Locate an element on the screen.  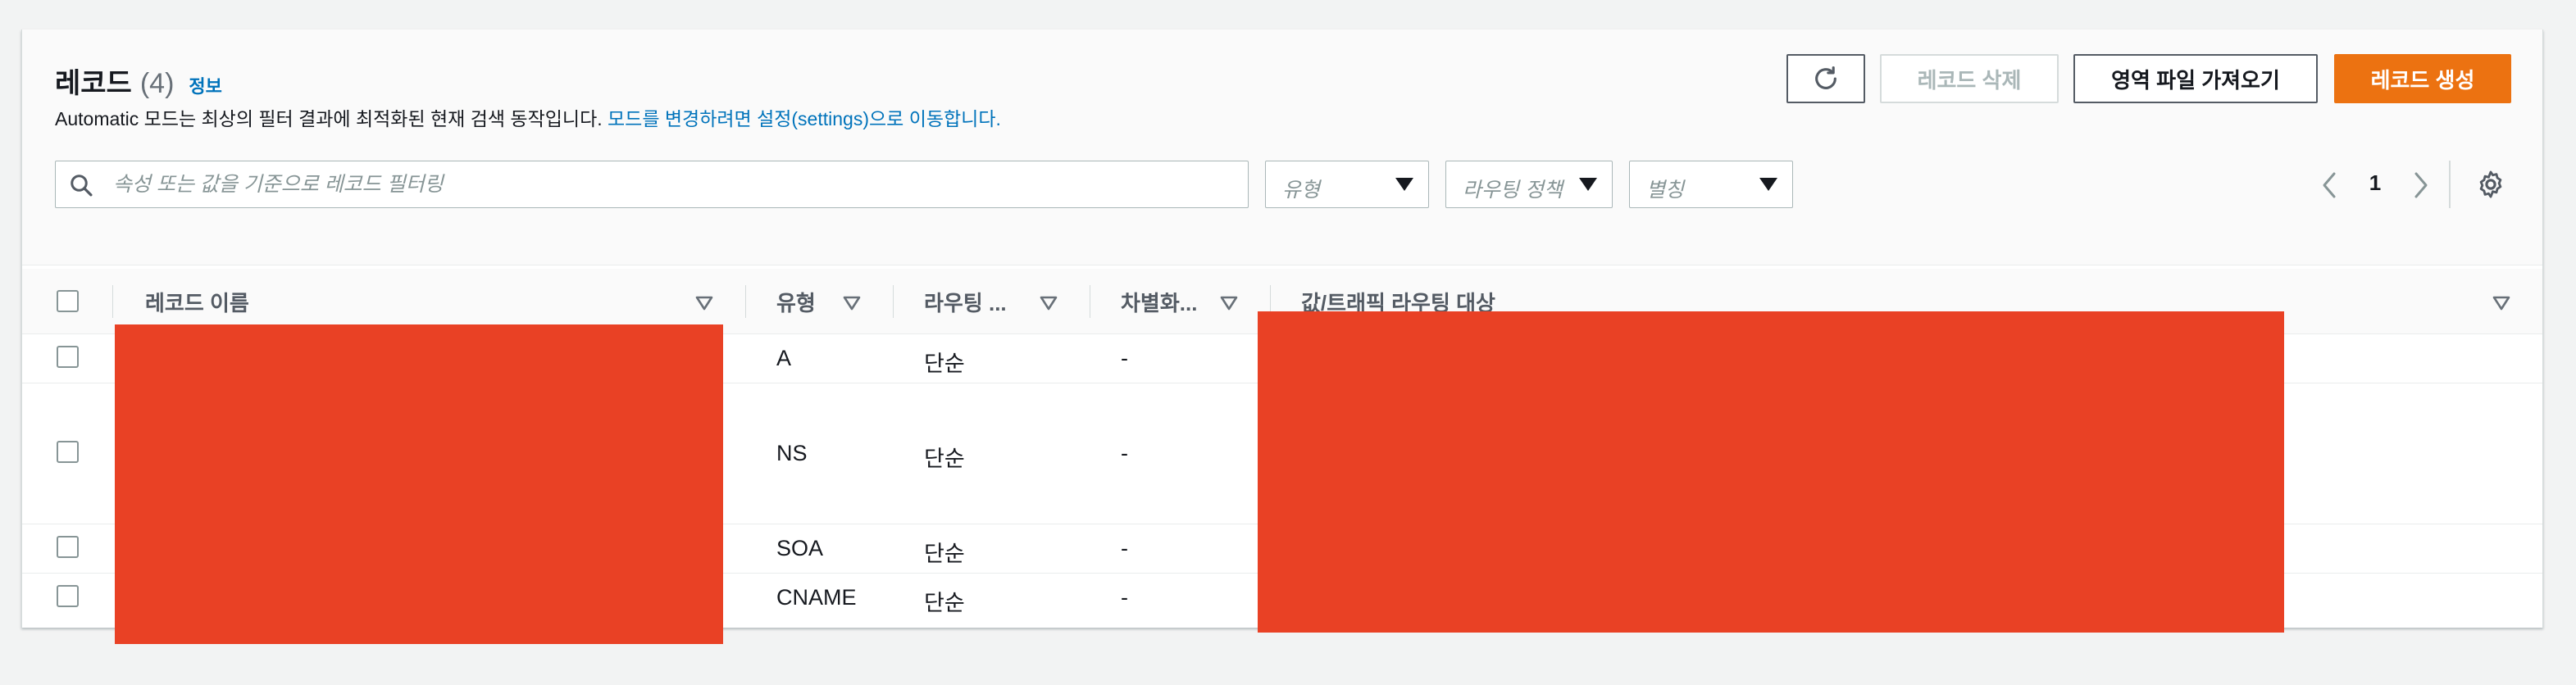
cell-type: CNAME is located at coordinates (817, 597).